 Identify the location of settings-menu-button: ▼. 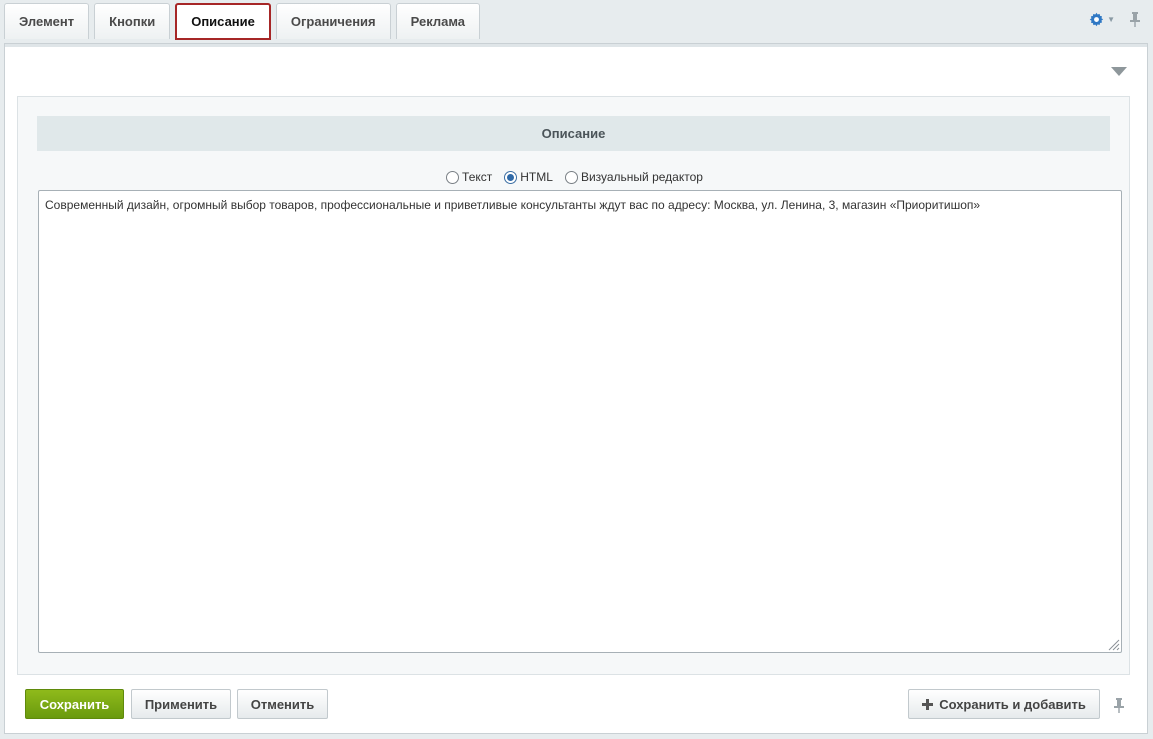
(1102, 19).